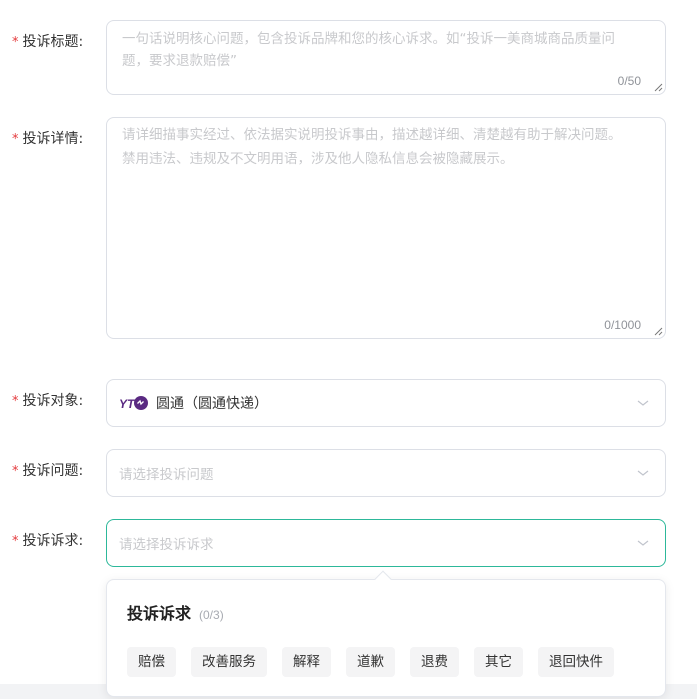 The width and height of the screenshot is (697, 699). Describe the element at coordinates (498, 662) in the screenshot. I see `demand-option-other: 其它` at that location.